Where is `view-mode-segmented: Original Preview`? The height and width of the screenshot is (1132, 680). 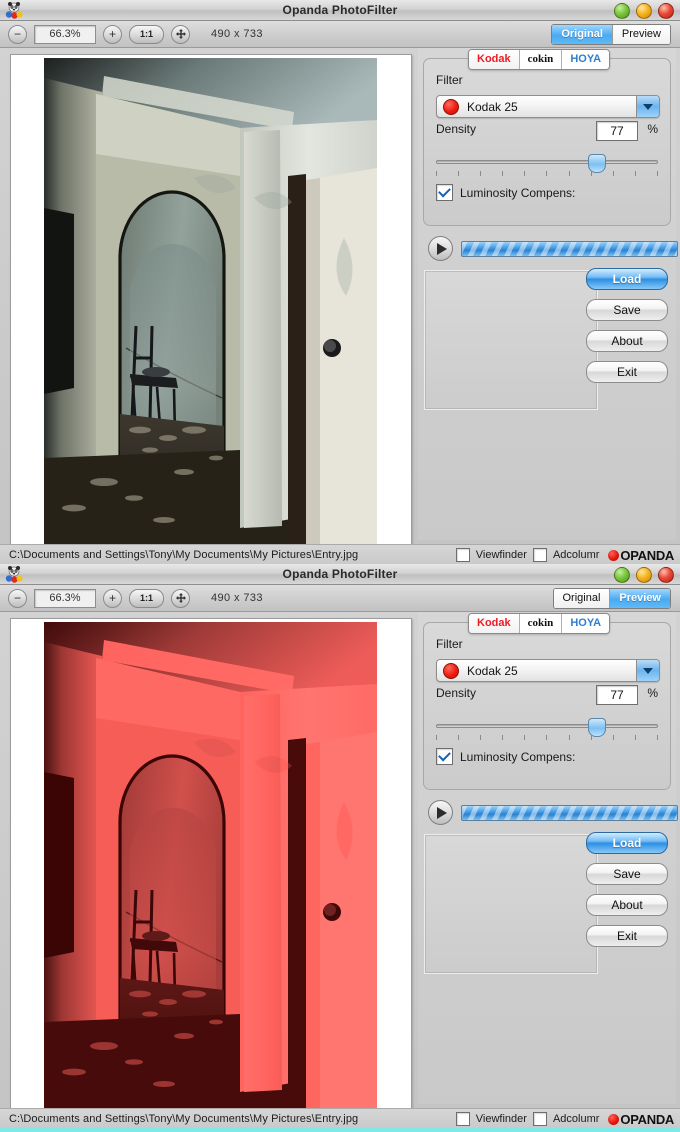
view-mode-segmented: Original Preview is located at coordinates (611, 34).